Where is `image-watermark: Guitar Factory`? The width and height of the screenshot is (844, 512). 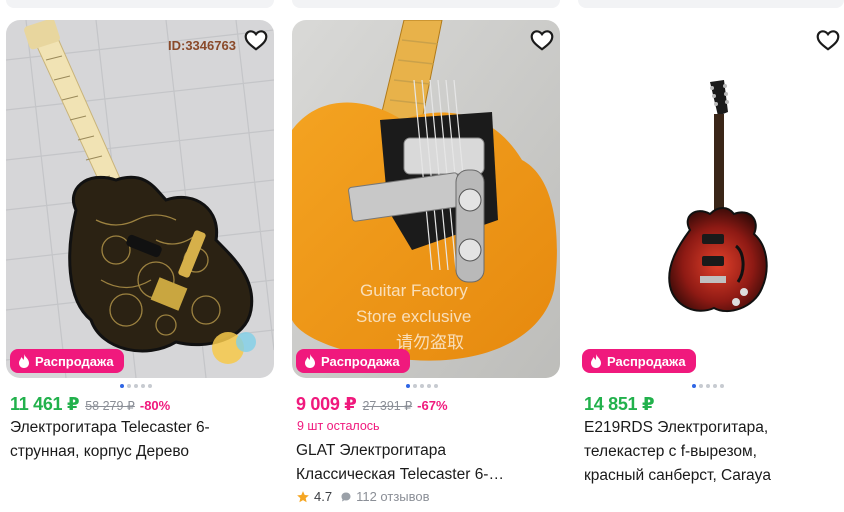 image-watermark: Guitar Factory is located at coordinates (414, 290).